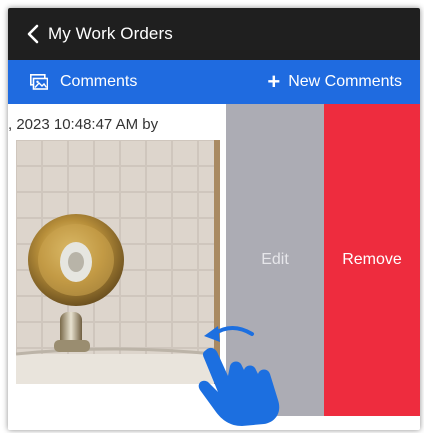 The image size is (424, 433). I want to click on plus-icon: +, so click(274, 81).